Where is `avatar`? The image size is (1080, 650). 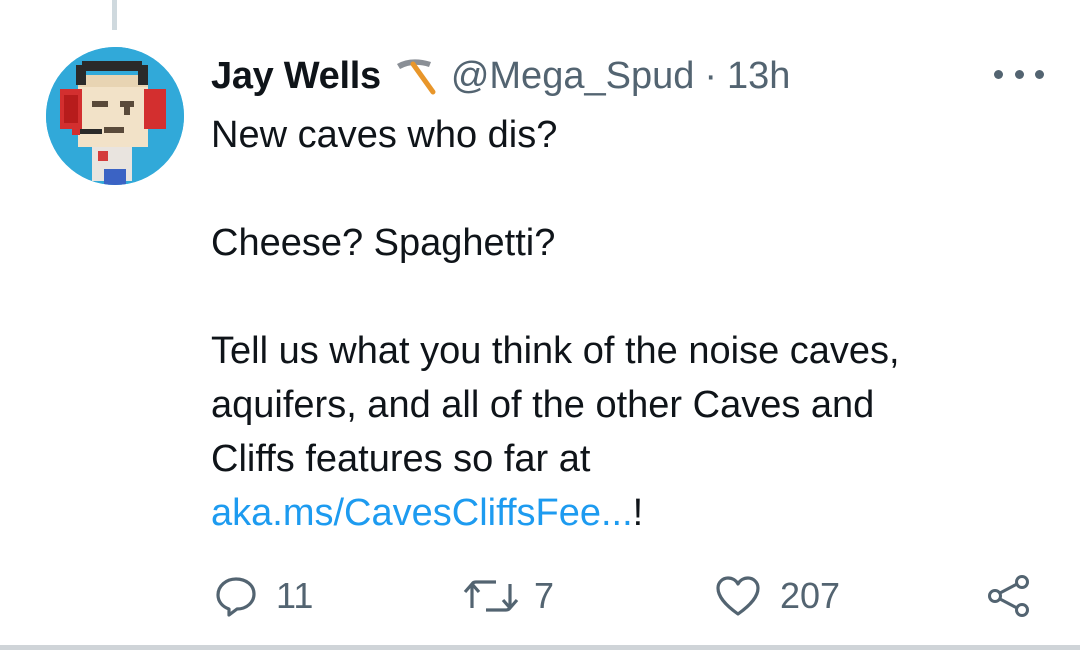
avatar is located at coordinates (115, 116).